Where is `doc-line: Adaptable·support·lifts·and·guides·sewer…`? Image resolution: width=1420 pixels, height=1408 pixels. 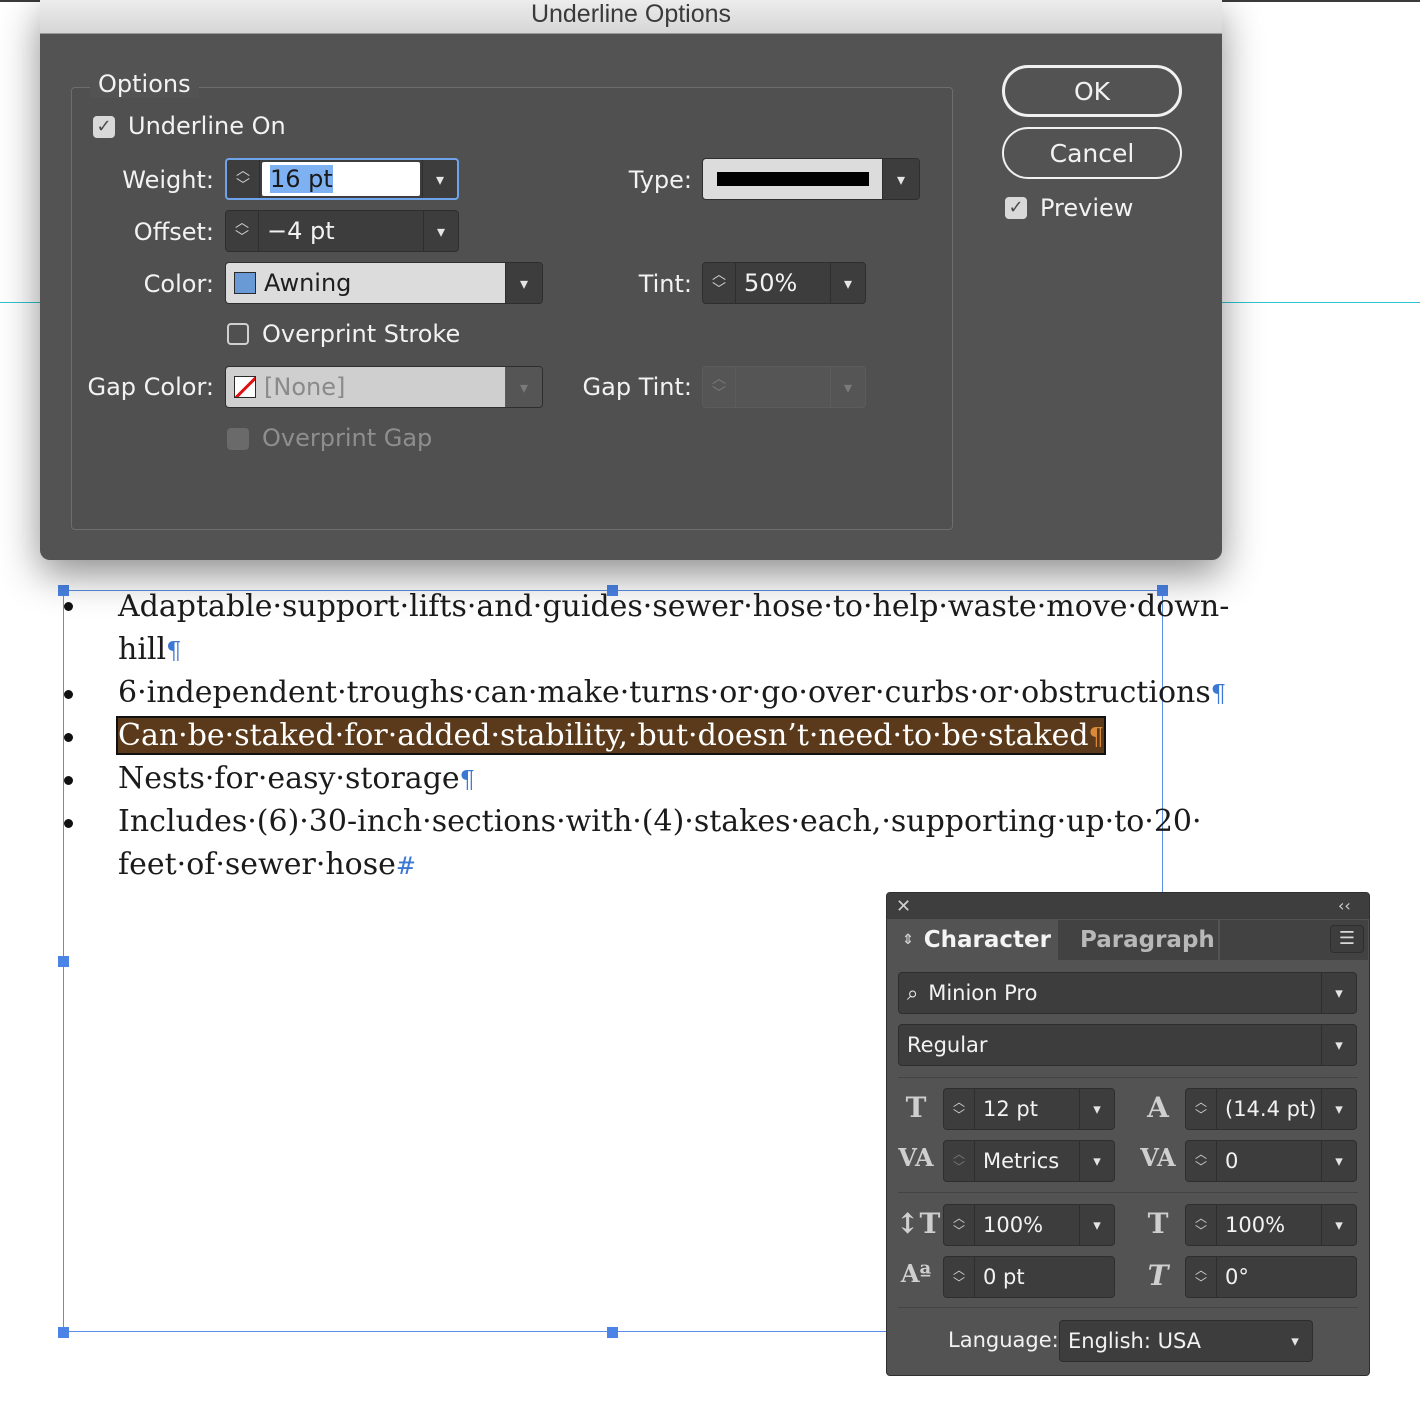 doc-line: Adaptable·support·lifts·and·guides·sewer… is located at coordinates (673, 606).